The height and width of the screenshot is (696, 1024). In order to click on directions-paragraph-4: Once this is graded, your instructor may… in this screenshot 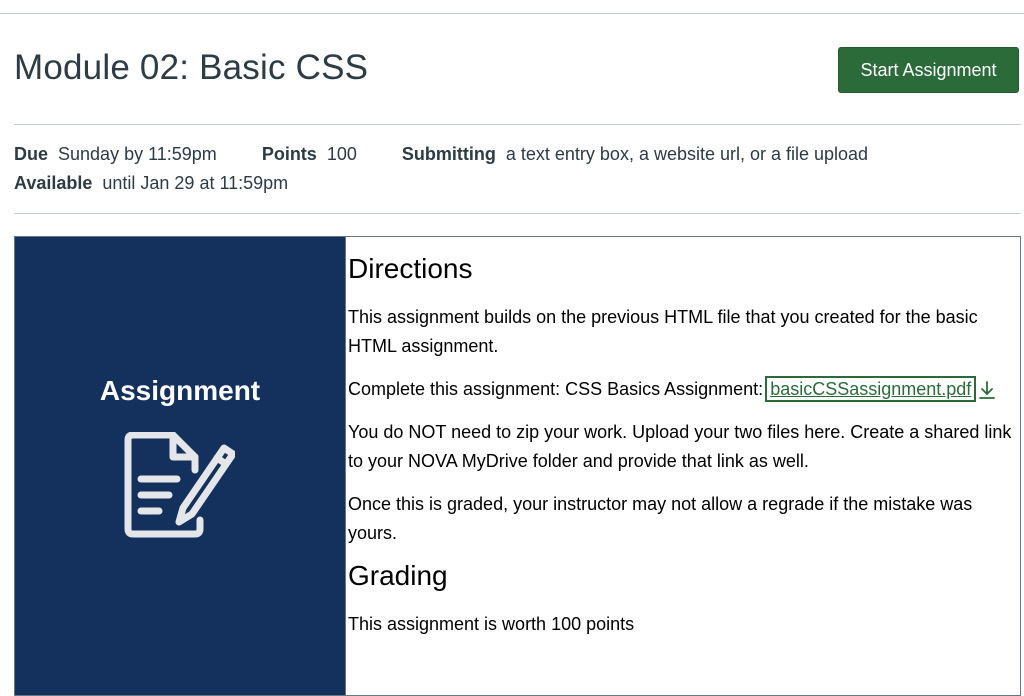, I will do `click(660, 518)`.